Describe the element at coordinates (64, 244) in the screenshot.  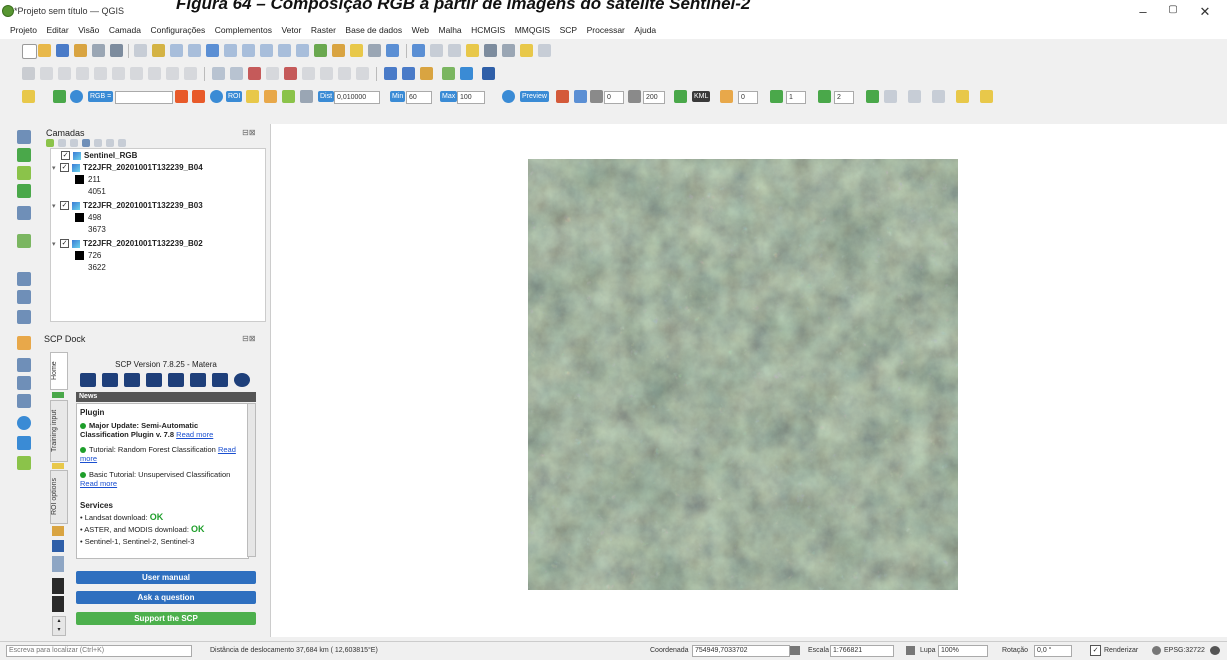
I see `layer-checkbox: ✓` at that location.